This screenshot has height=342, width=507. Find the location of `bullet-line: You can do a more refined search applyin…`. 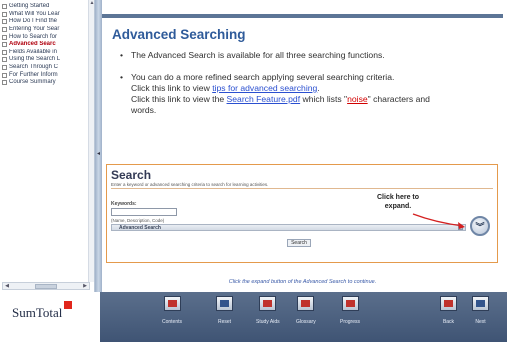

bullet-line: You can do a more refined search applyin… is located at coordinates (263, 77).